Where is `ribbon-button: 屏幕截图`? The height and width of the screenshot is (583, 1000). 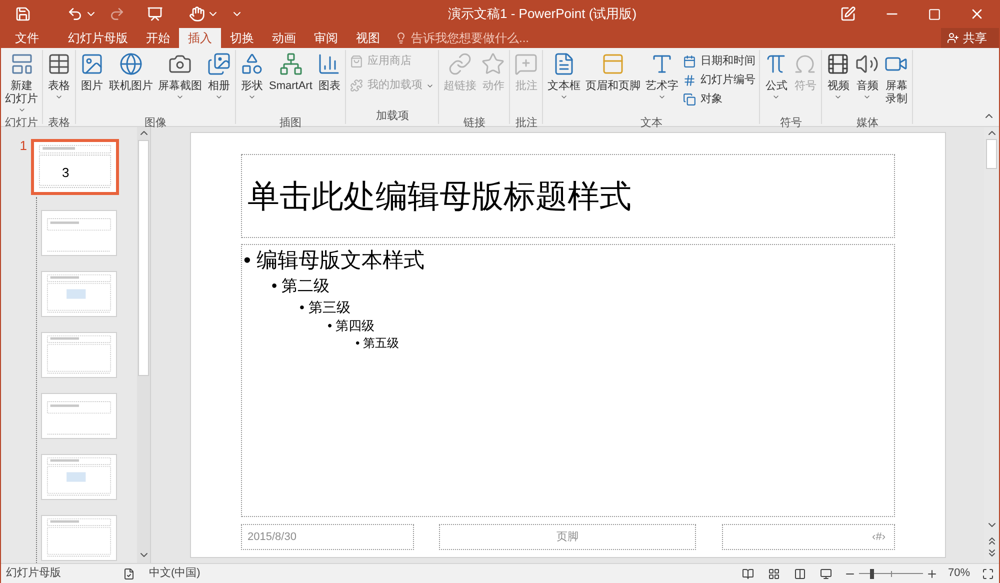 ribbon-button: 屏幕截图 is located at coordinates (180, 83).